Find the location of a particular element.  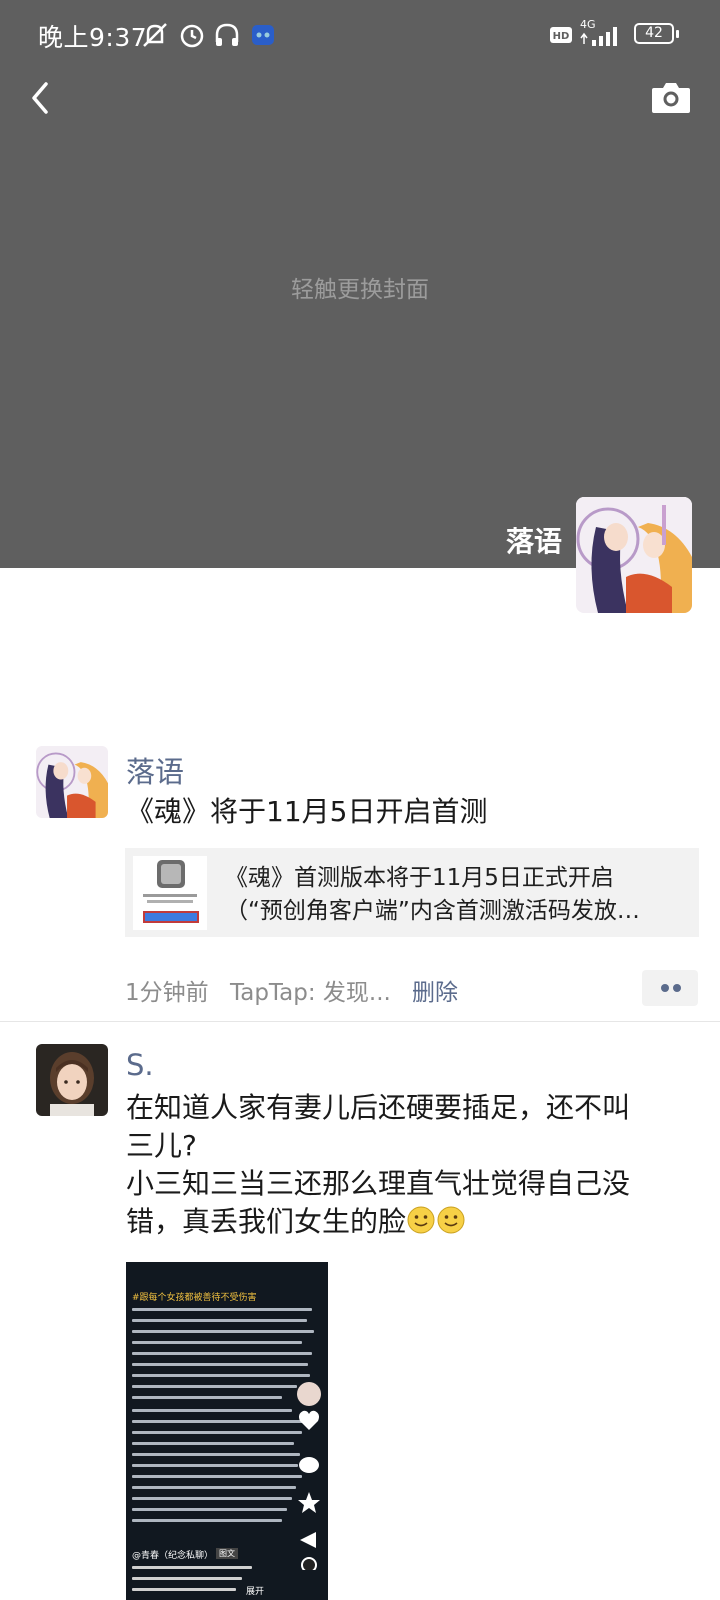

status-time: 晚上9:37 is located at coordinates (93, 37).